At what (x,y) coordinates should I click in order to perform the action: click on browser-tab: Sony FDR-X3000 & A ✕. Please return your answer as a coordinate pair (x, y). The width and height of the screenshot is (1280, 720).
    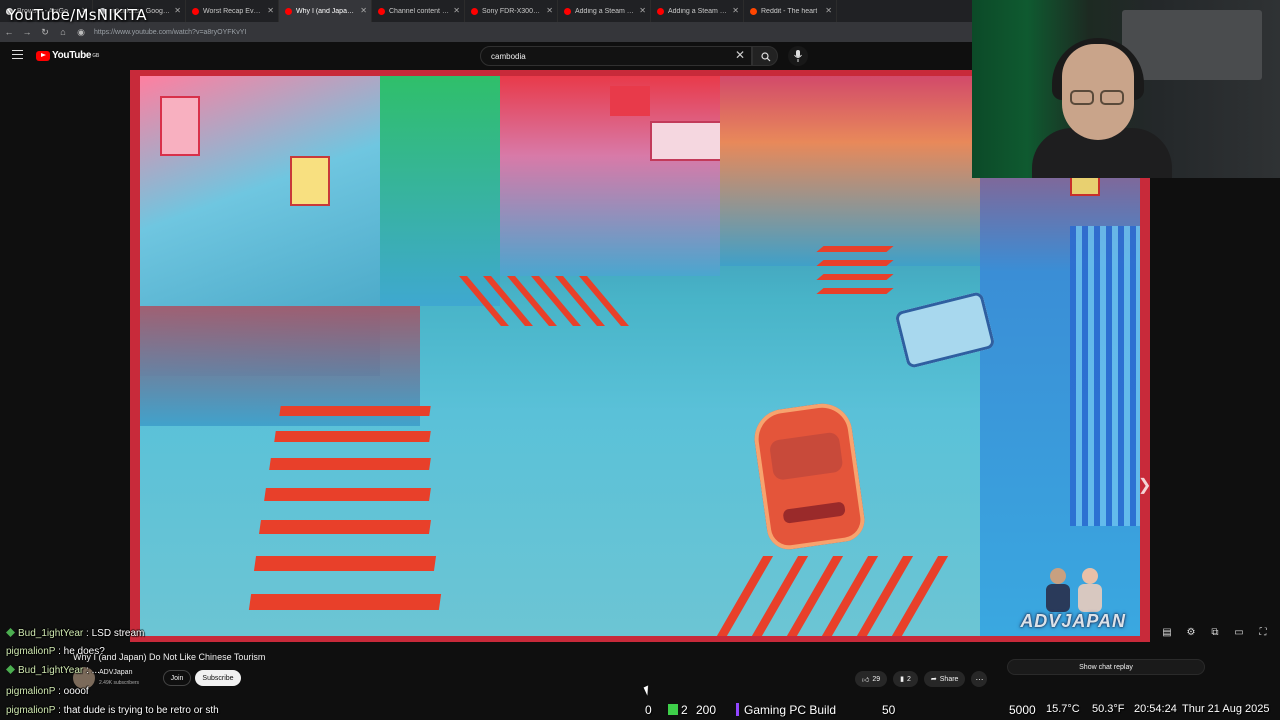
    Looking at the image, I should click on (511, 11).